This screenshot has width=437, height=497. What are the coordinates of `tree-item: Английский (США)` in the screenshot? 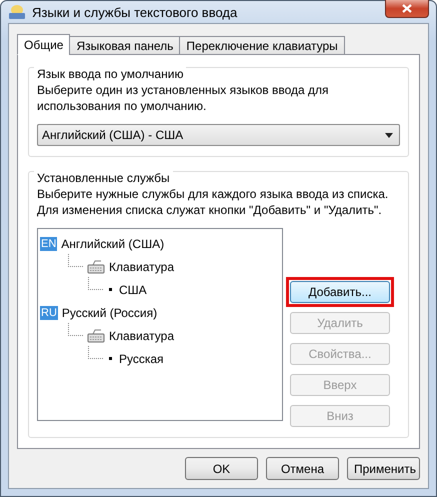 It's located at (112, 243).